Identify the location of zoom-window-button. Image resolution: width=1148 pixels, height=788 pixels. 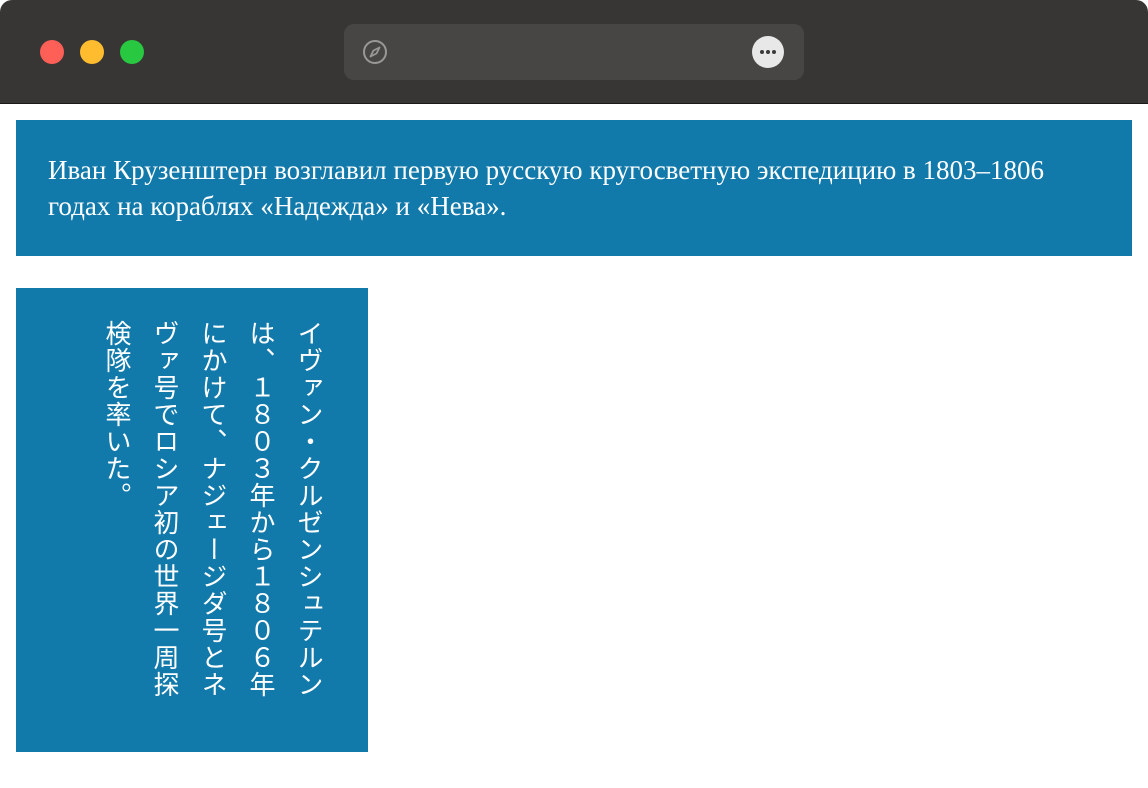
(132, 52).